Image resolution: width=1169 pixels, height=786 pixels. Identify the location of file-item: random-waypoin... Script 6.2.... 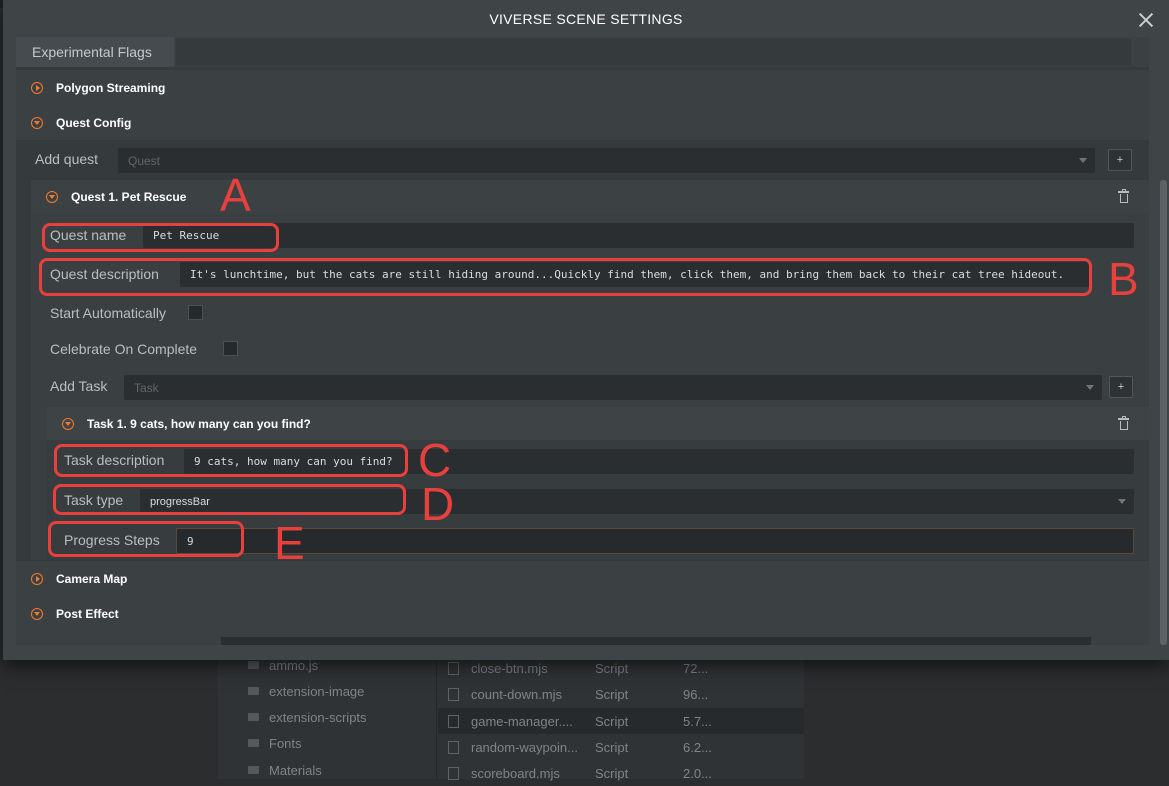
(621, 747).